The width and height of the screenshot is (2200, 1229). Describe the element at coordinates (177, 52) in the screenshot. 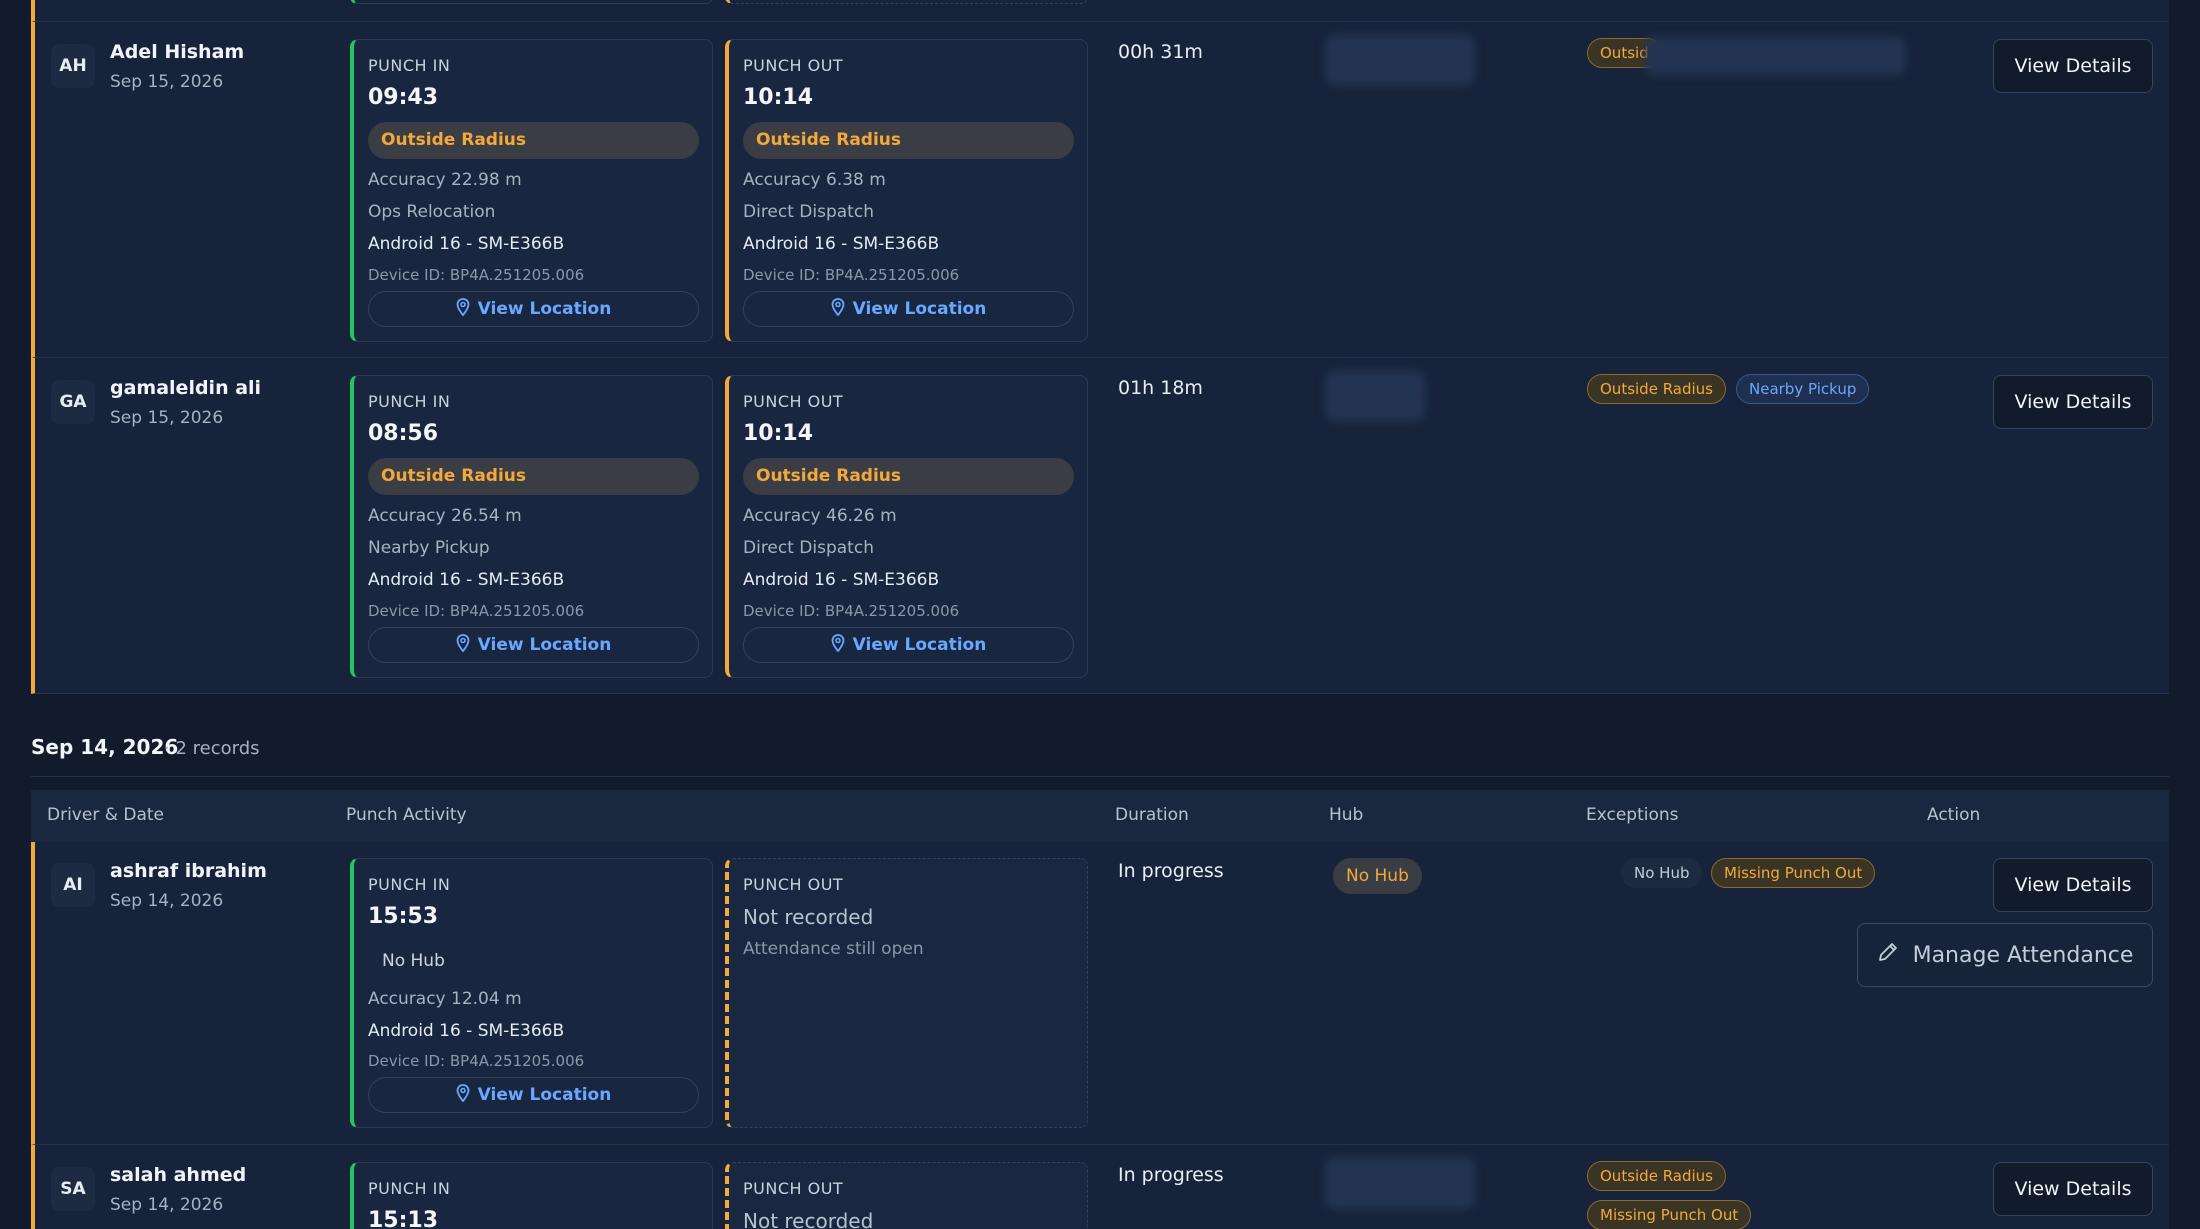

I see `driver-name: Adel Hisham` at that location.